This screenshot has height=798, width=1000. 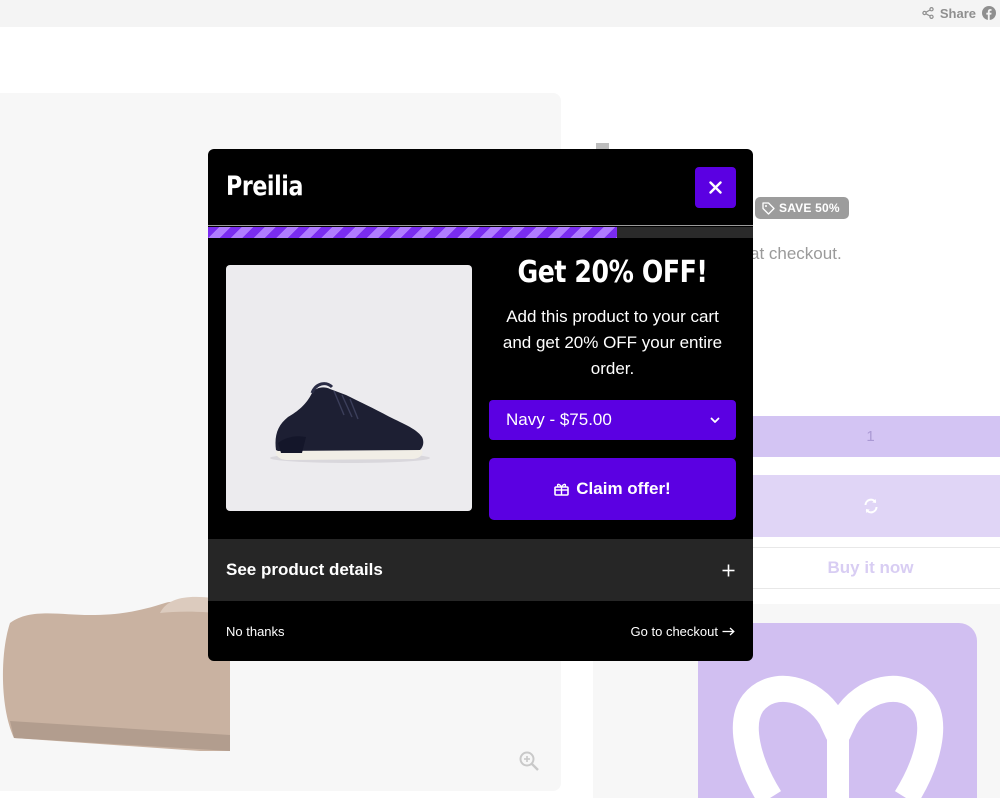 I want to click on product-details-label: See product details, so click(x=304, y=569).